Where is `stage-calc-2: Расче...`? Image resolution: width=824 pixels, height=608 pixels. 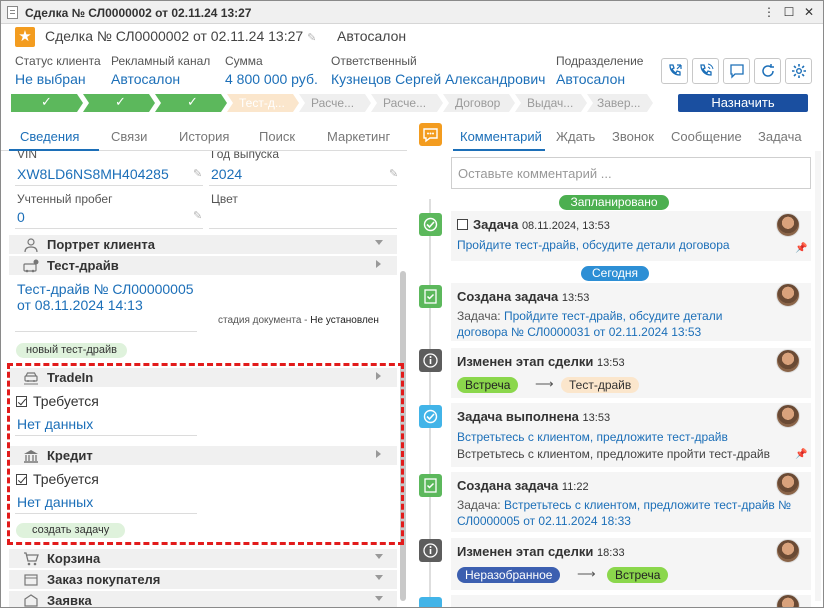 stage-calc-2: Расче... is located at coordinates (407, 103).